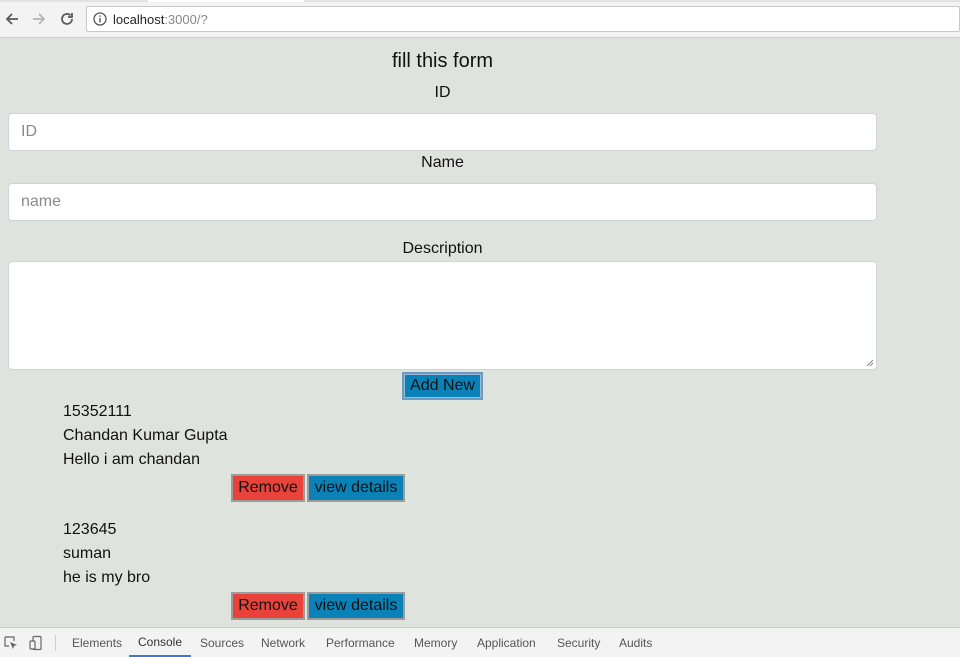 This screenshot has width=960, height=657. I want to click on forward-button, so click(39, 19).